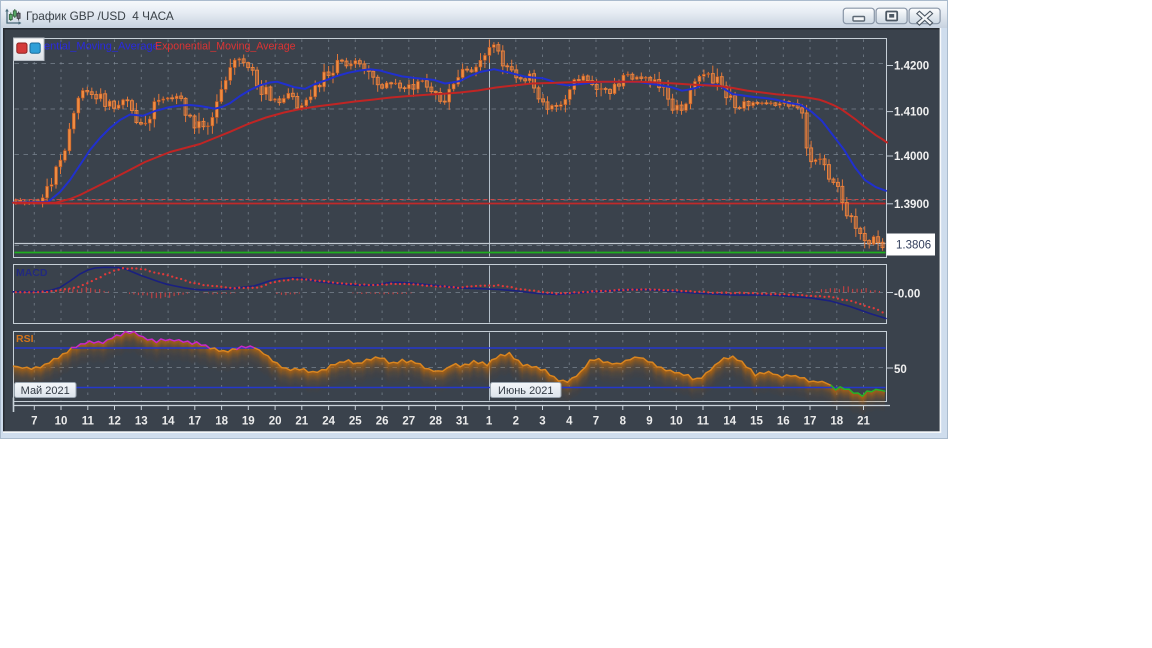 This screenshot has height=648, width=1152. What do you see at coordinates (32, 273) in the screenshot?
I see `svg-text: MACD` at bounding box center [32, 273].